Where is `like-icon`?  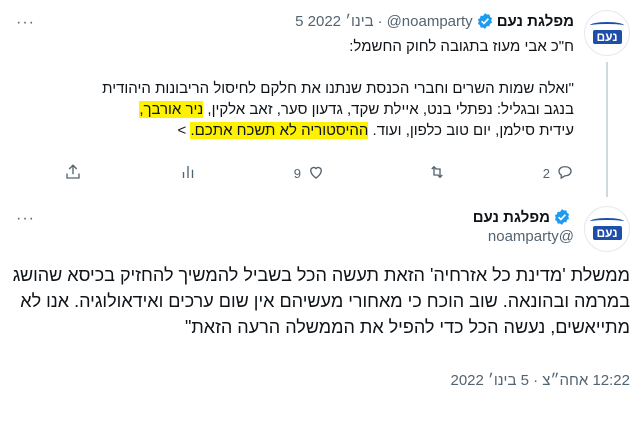 like-icon is located at coordinates (316, 173).